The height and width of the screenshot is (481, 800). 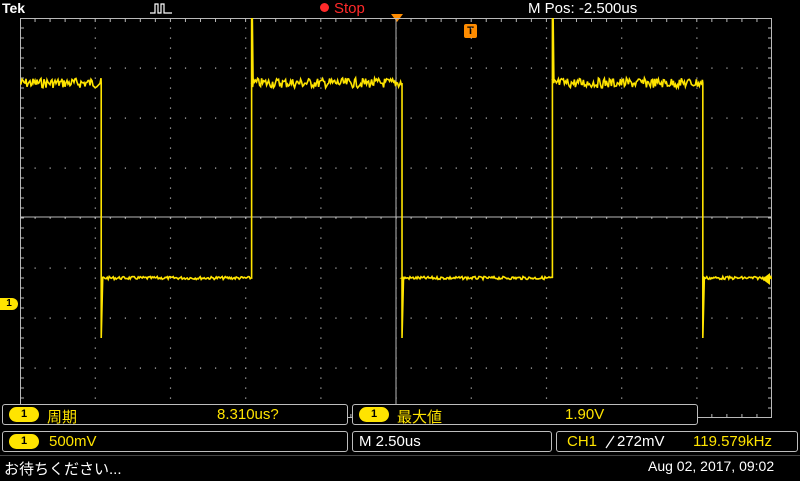 What do you see at coordinates (732, 441) in the screenshot?
I see `trigger-frequency: 119.579kHz` at bounding box center [732, 441].